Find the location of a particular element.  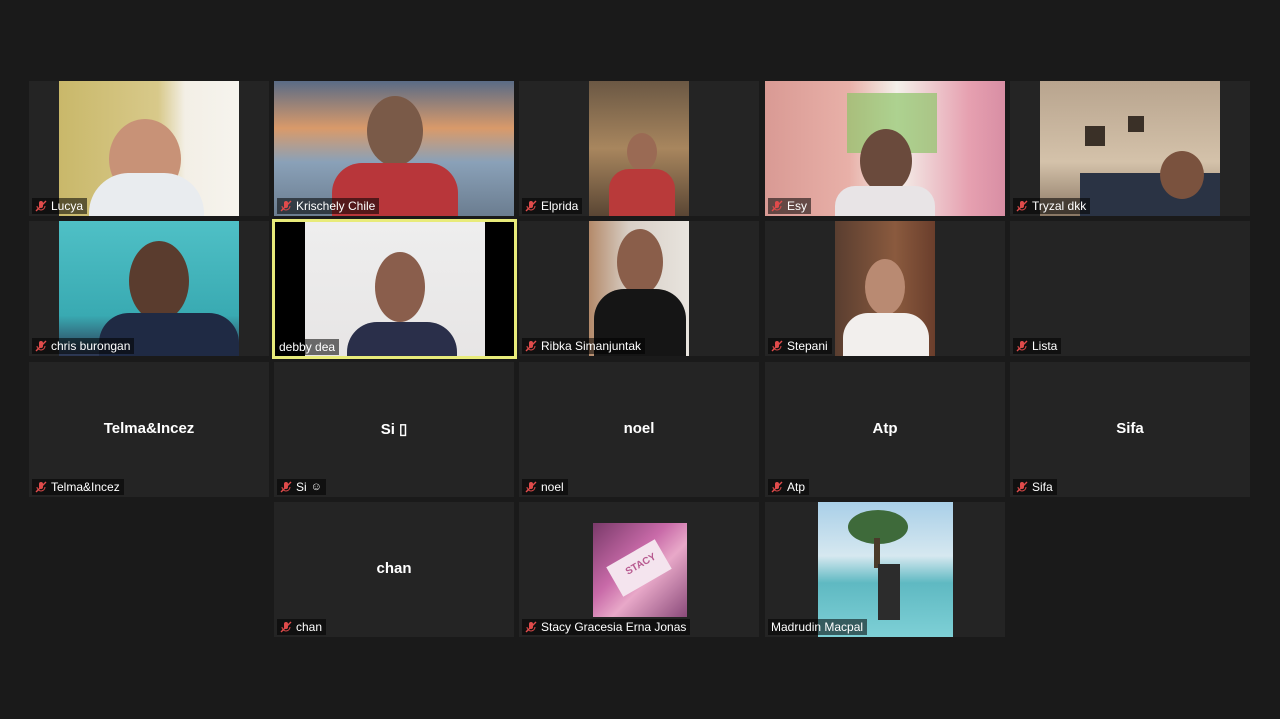

video-tile-ribka: Ribka Simanjuntak is located at coordinates (639, 288).